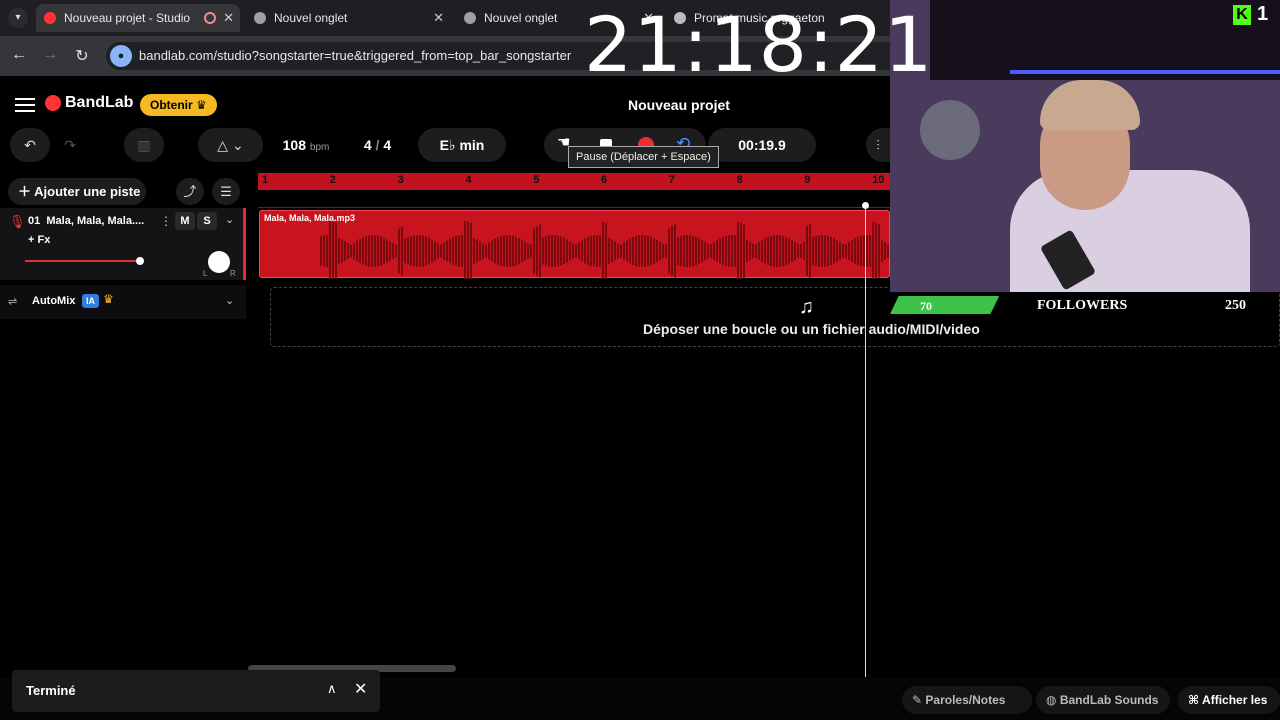 Image resolution: width=1280 pixels, height=720 pixels. Describe the element at coordinates (82, 56) in the screenshot. I see `reload-icon: ↻` at that location.